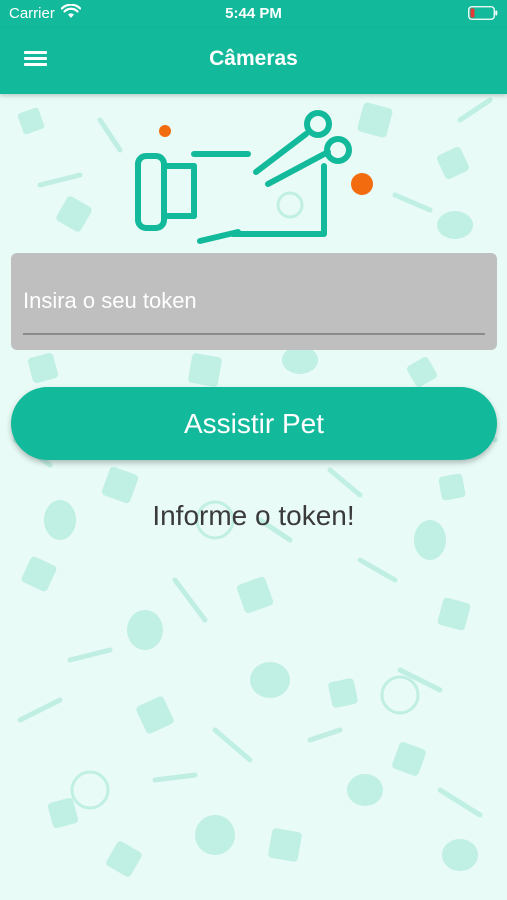 The height and width of the screenshot is (900, 507). Describe the element at coordinates (254, 177) in the screenshot. I see `camera-logo-icon` at that location.